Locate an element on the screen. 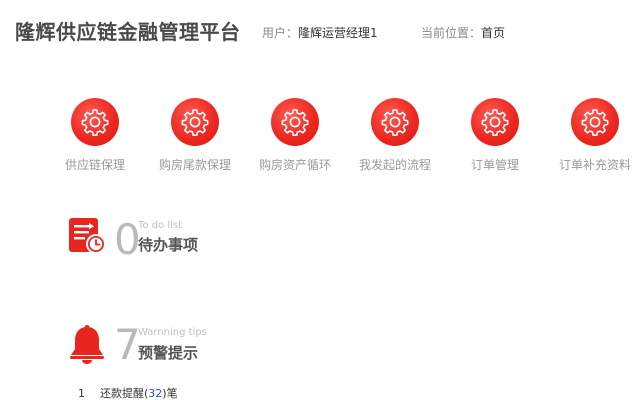 Image resolution: width=640 pixels, height=400 pixels. warning-list: 1 还款提醒(32)笔 is located at coordinates (128, 392).